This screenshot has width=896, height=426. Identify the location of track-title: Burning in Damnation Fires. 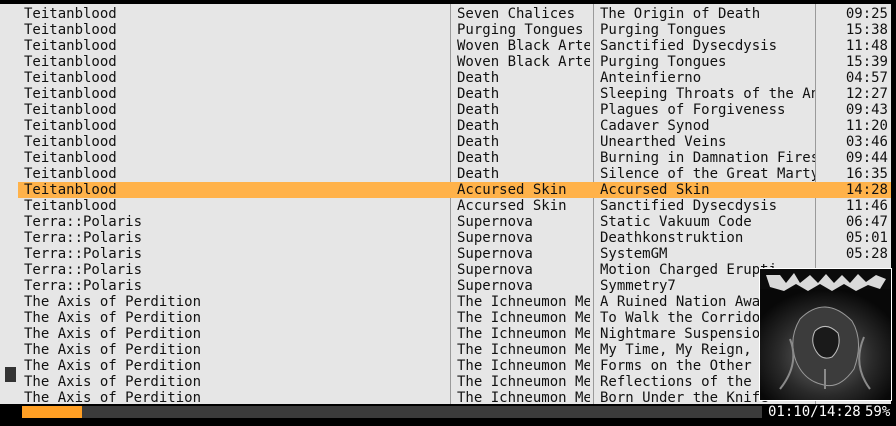
(707, 158).